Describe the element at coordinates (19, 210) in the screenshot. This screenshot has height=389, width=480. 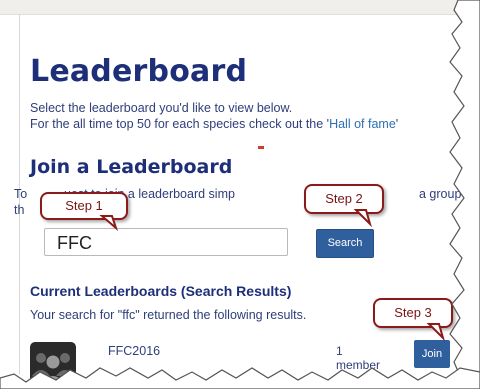
I see `join-text-line2: th` at that location.